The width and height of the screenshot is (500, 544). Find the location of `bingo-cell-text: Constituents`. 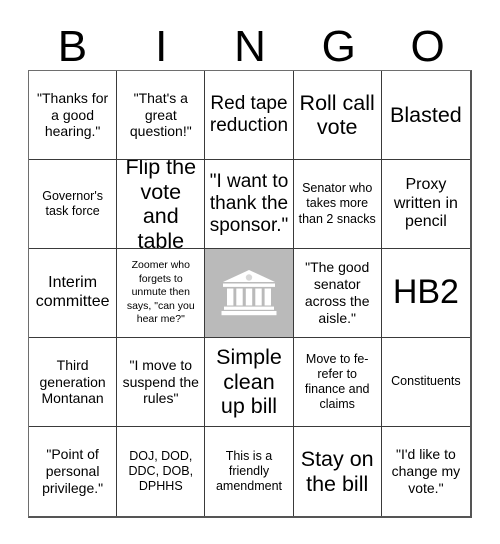

bingo-cell-text: Constituents is located at coordinates (426, 381).